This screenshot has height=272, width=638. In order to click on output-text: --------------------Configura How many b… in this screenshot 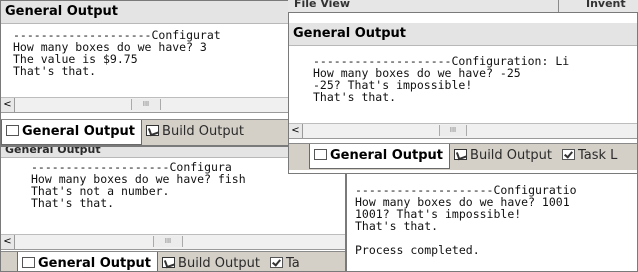, I will do `click(138, 185)`.